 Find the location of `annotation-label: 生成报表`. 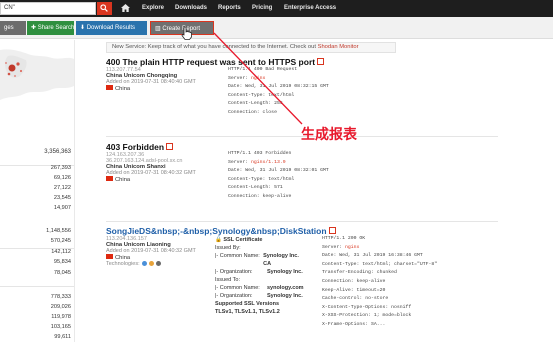

annotation-label: 生成报表 is located at coordinates (329, 135).